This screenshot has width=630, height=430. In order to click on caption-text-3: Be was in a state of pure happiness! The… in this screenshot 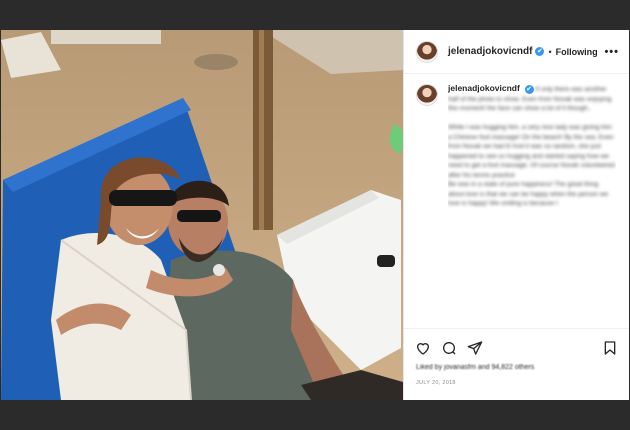, I will do `click(528, 194)`.